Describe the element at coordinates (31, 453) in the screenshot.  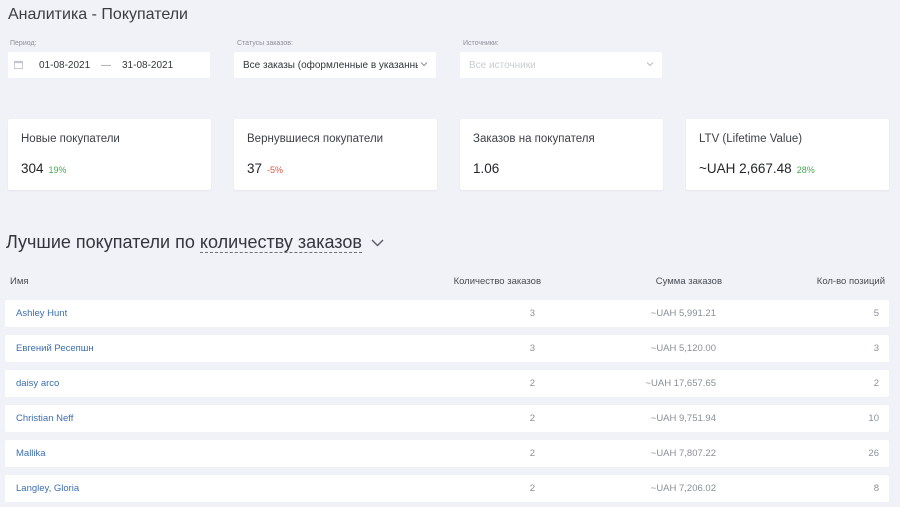
I see `customer-name-link: Mallika` at that location.